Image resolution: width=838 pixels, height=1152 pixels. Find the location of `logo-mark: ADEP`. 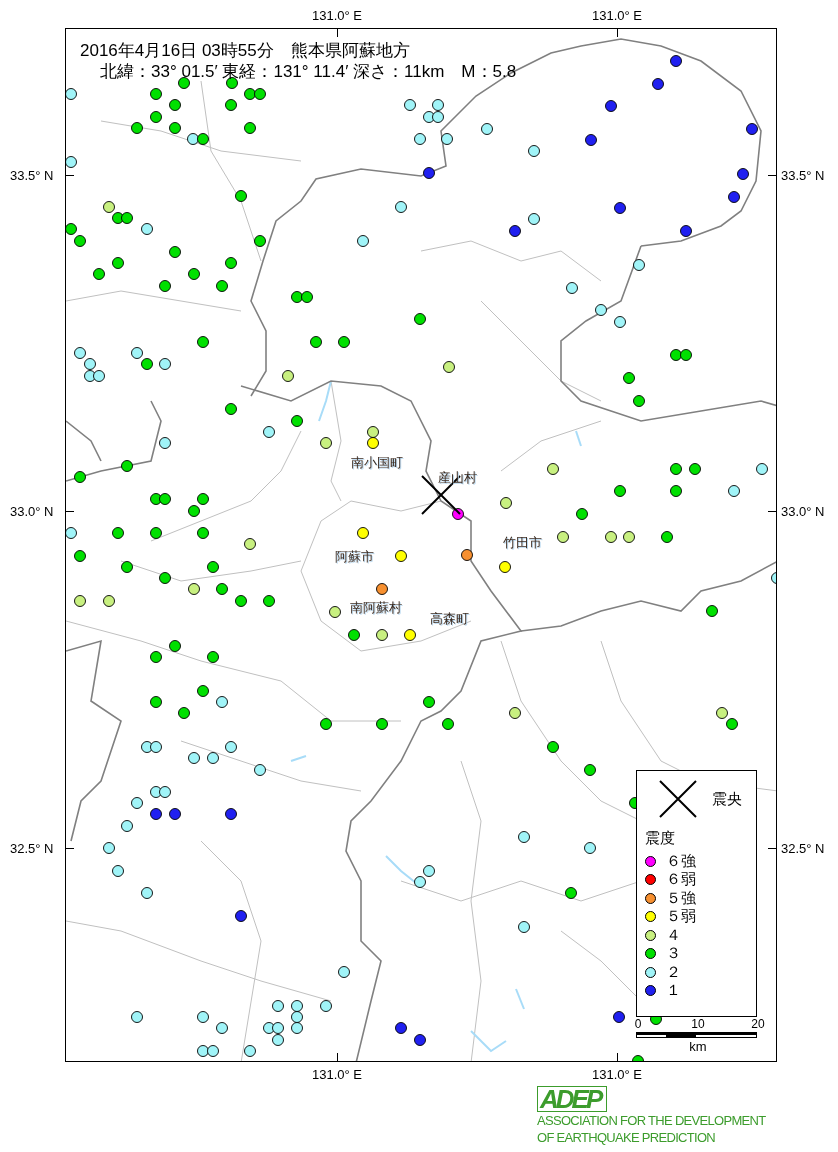

logo-mark: ADEP is located at coordinates (572, 1099).